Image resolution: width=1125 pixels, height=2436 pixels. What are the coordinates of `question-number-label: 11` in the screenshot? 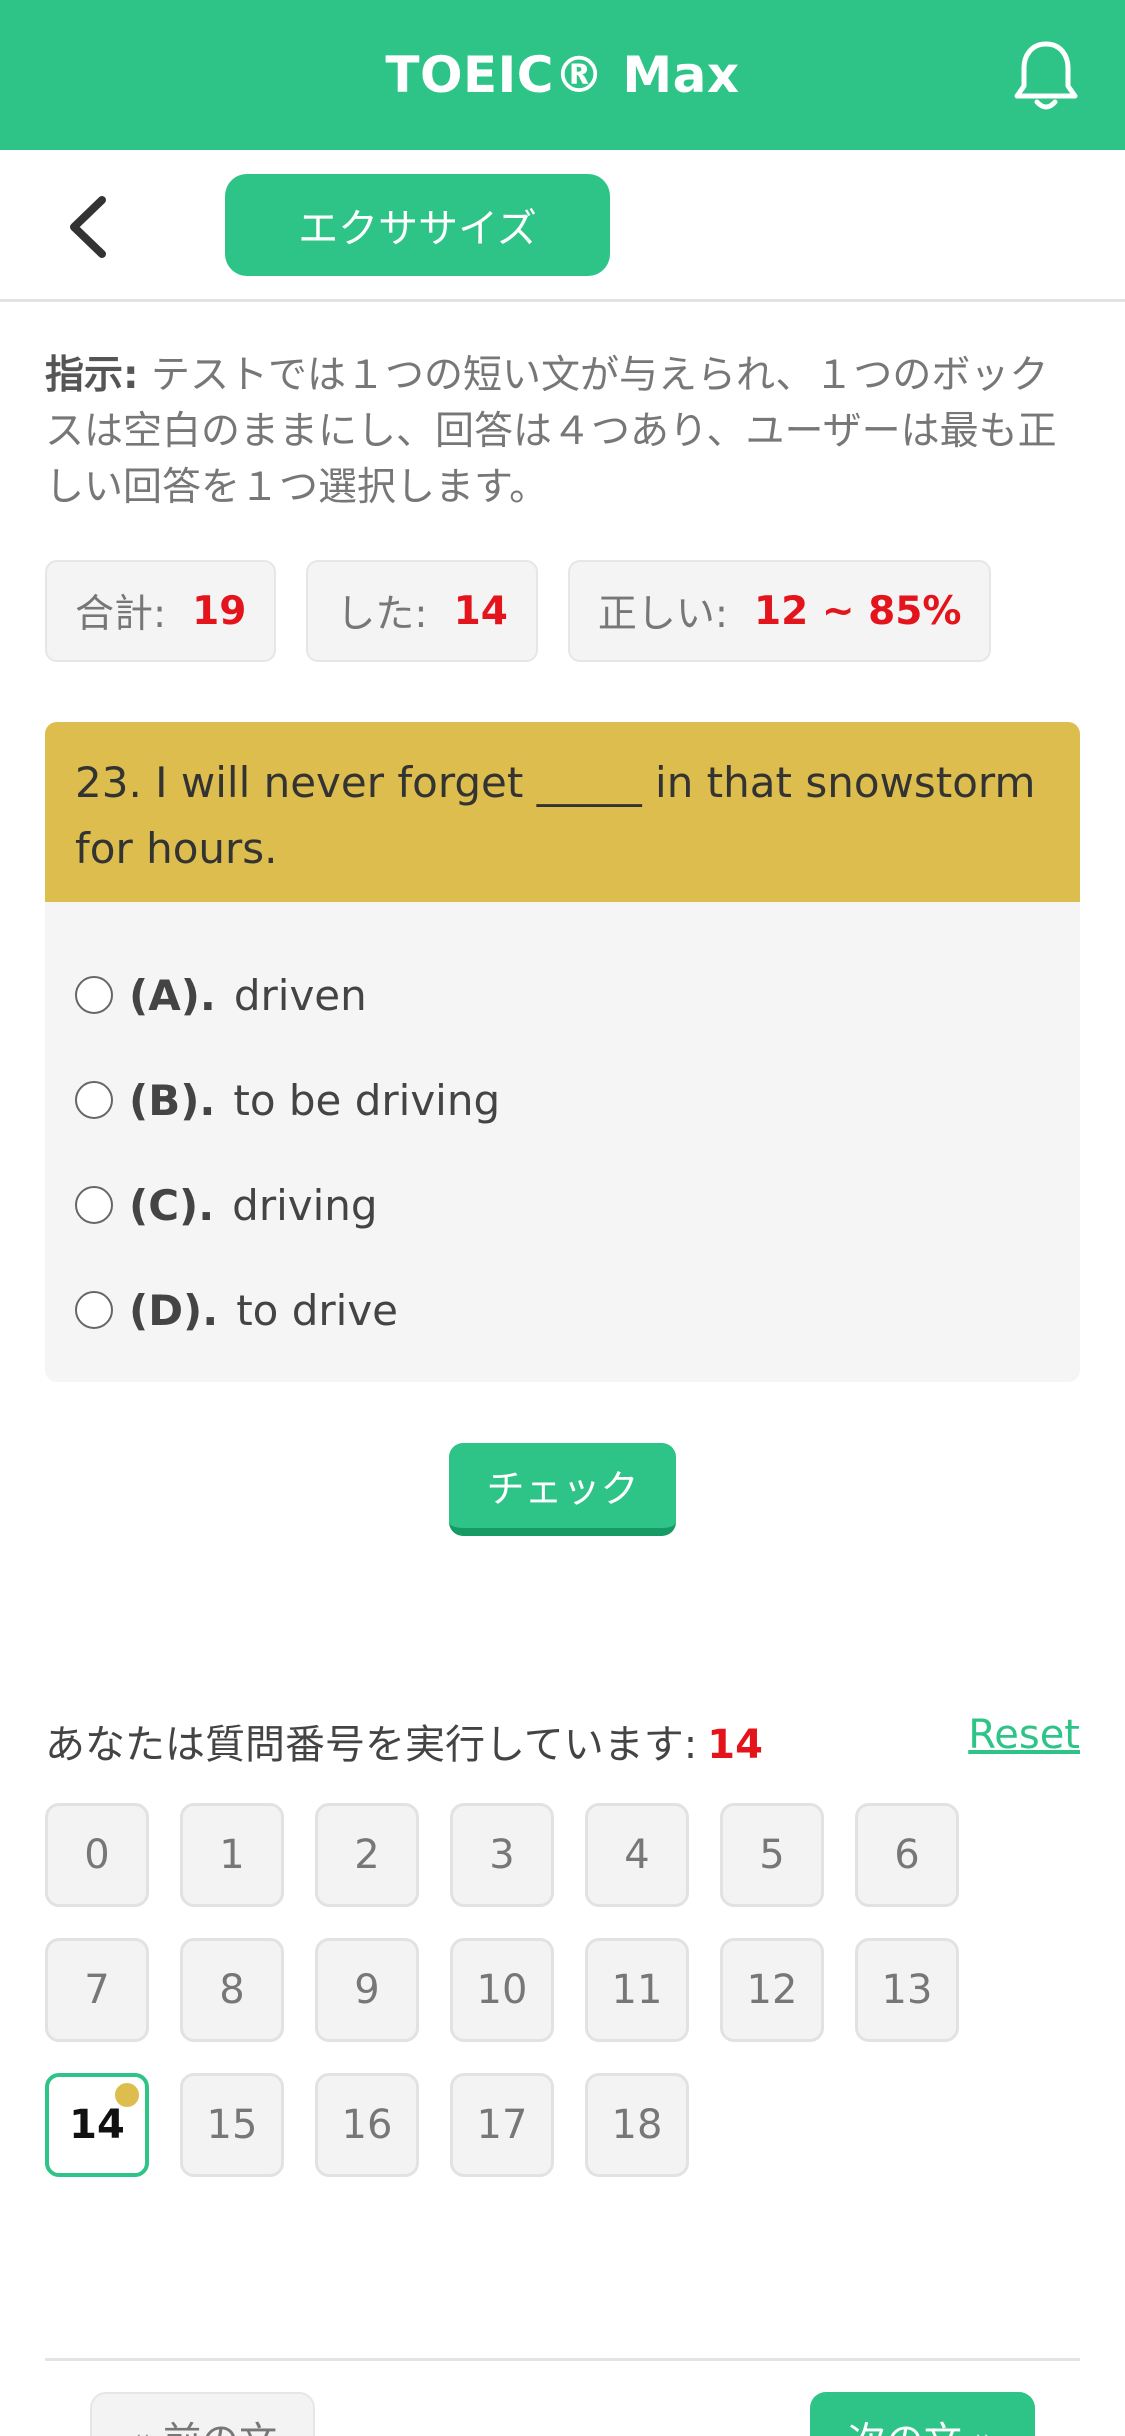 It's located at (637, 1990).